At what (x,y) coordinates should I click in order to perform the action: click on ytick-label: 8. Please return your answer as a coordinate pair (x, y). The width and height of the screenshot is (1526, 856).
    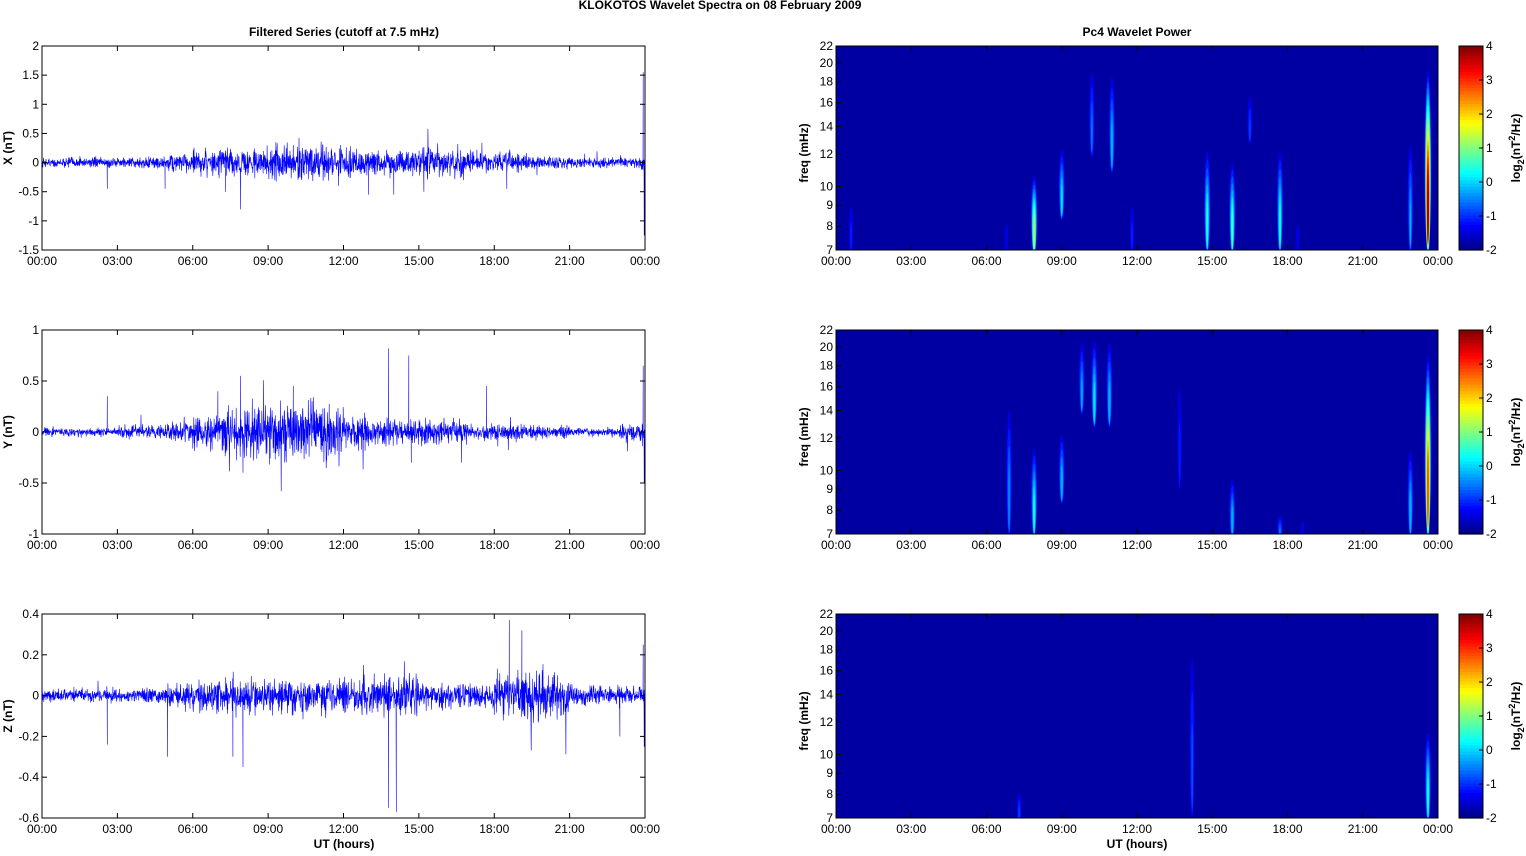
    Looking at the image, I should click on (829, 794).